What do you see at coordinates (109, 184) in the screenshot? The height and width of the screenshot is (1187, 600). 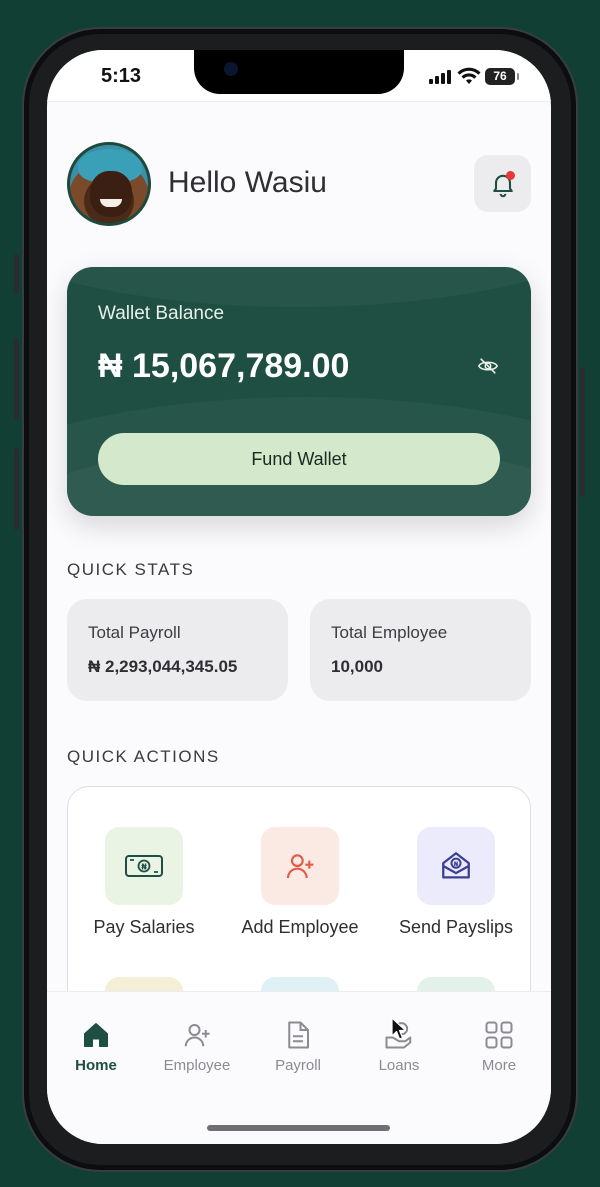 I see `user-avatar` at bounding box center [109, 184].